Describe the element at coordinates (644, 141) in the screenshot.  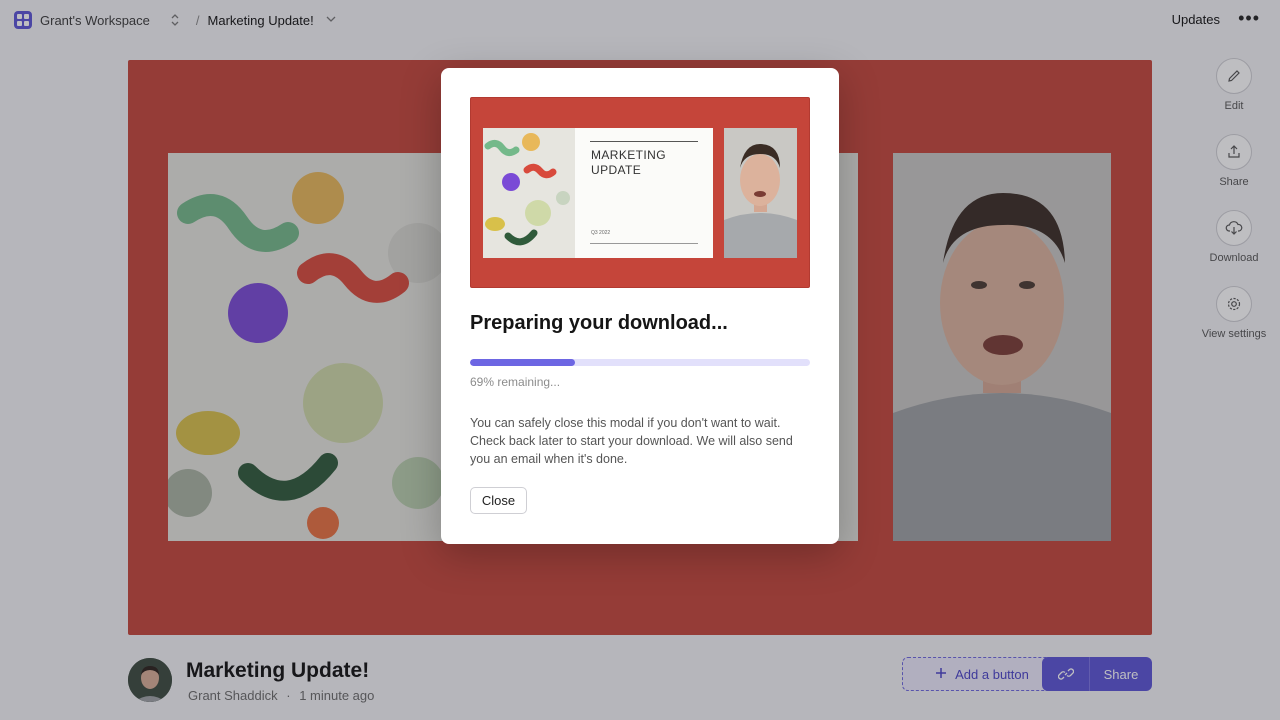
I see `slide-rule-top` at that location.